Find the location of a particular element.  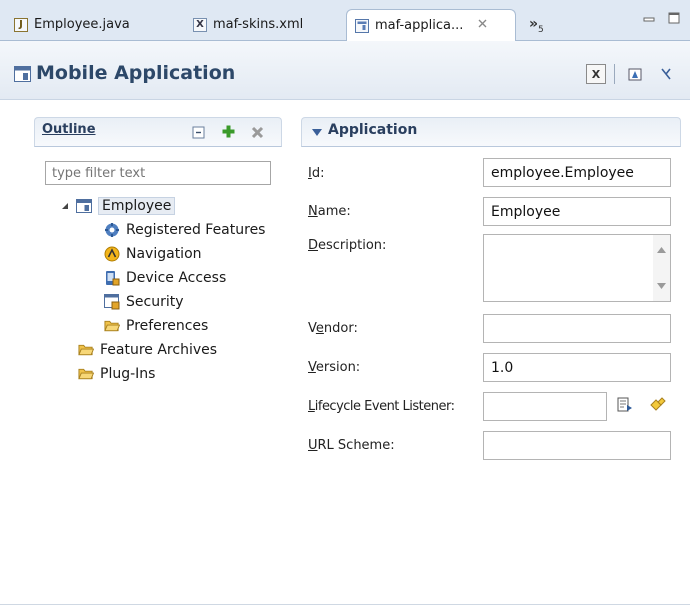

vendor-label: Vendor: is located at coordinates (333, 328).